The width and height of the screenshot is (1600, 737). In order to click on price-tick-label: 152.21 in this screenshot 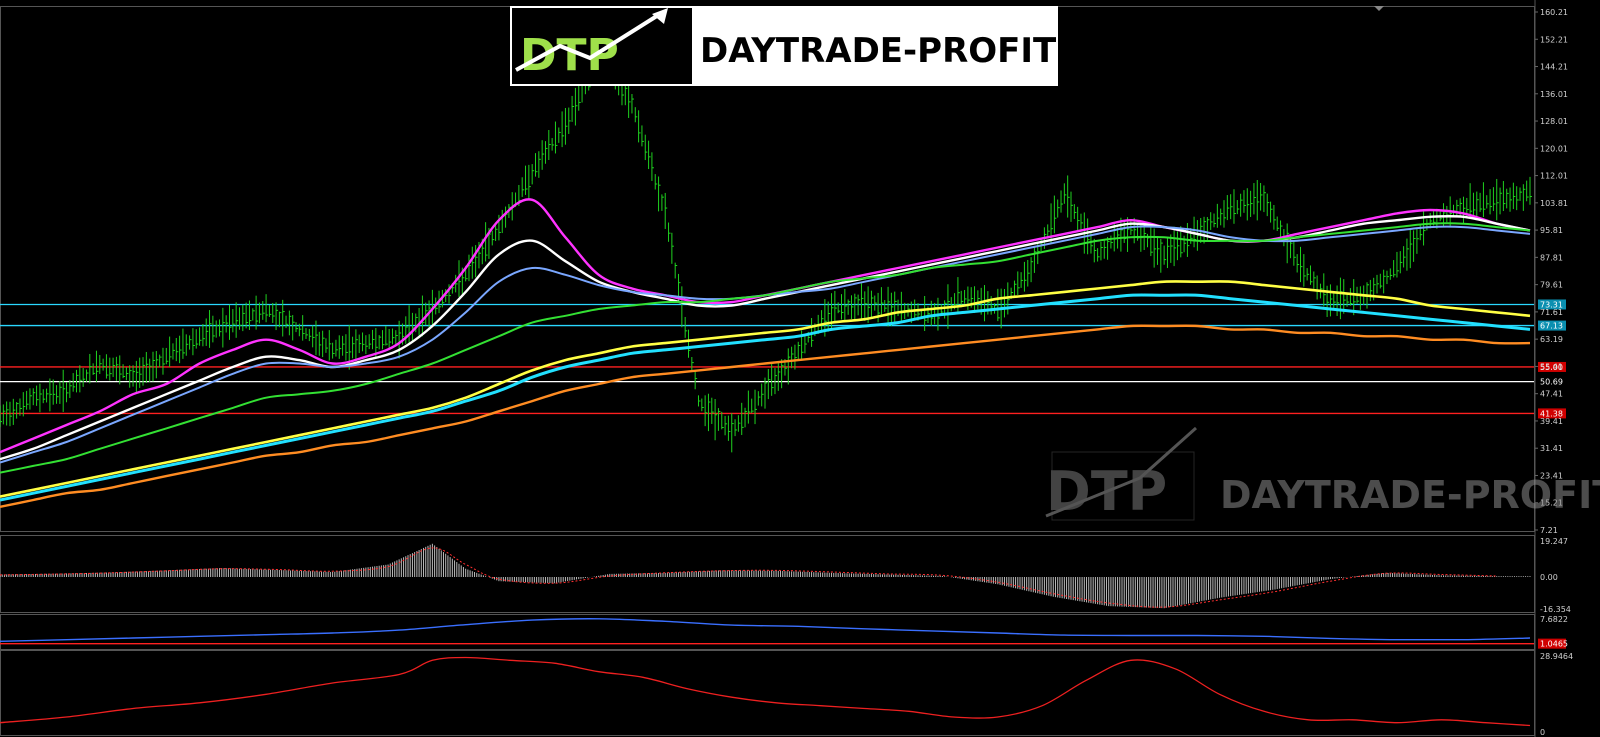, I will do `click(1554, 39)`.